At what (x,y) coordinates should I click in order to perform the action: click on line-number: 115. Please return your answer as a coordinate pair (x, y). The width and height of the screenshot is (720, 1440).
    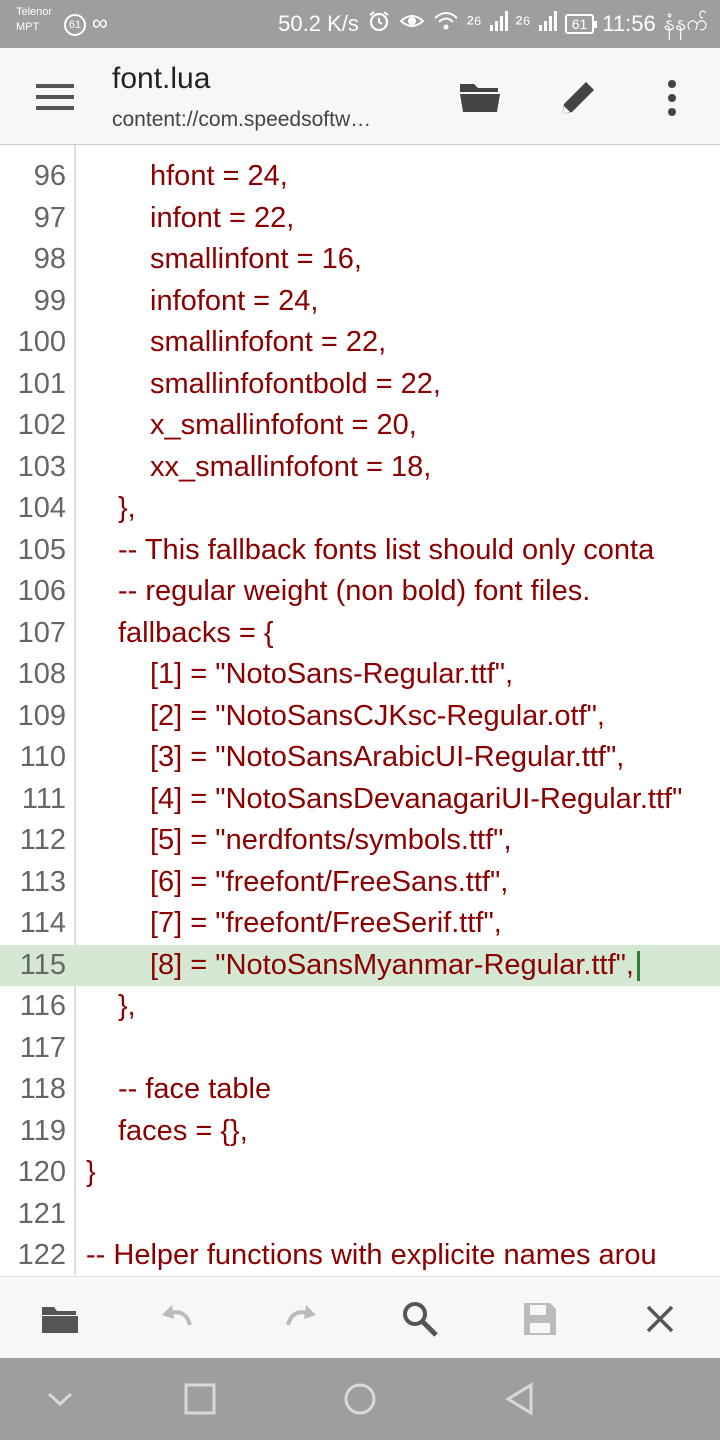
    Looking at the image, I should click on (42, 964).